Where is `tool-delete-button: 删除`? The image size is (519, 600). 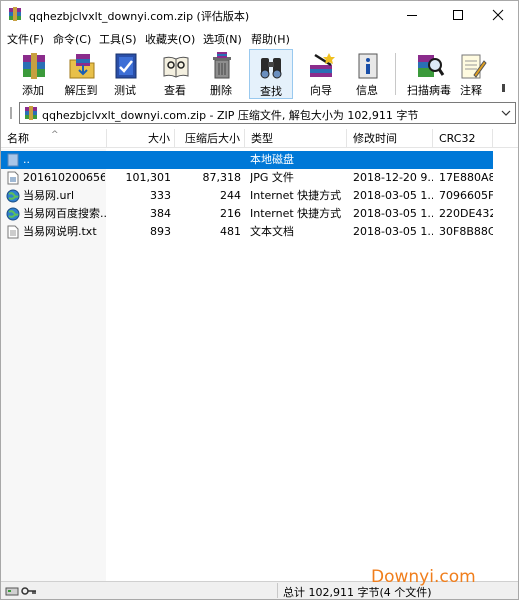 tool-delete-button: 删除 is located at coordinates (221, 74).